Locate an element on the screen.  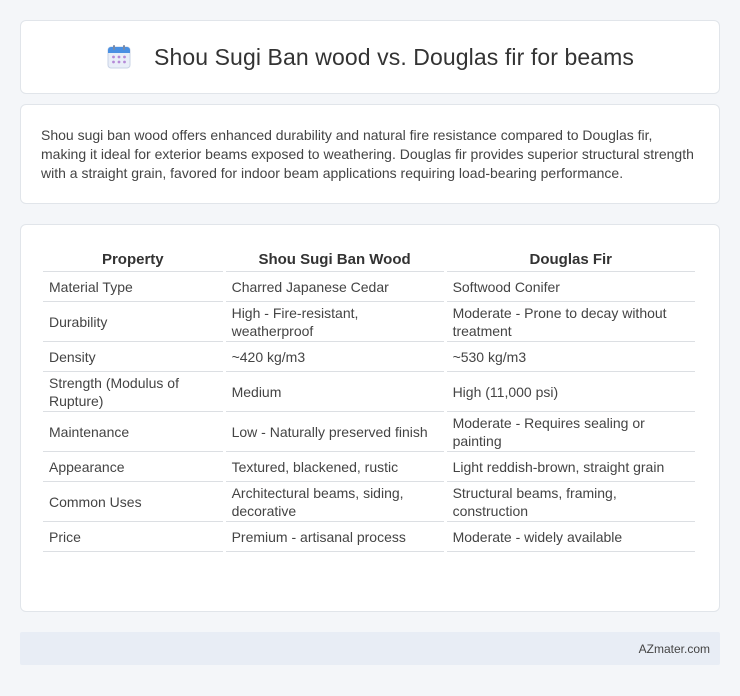
row-douglas-fir: ~530 kg/m3 is located at coordinates (570, 357).